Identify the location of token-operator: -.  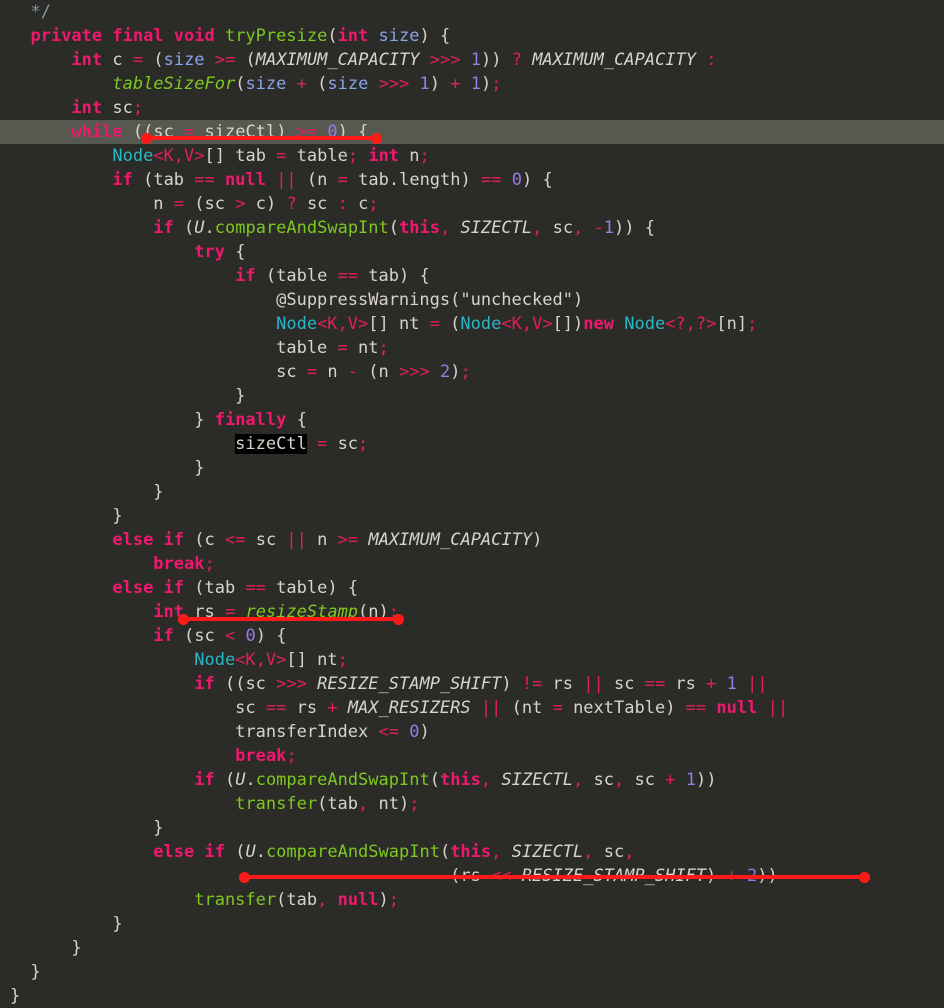
(358, 372).